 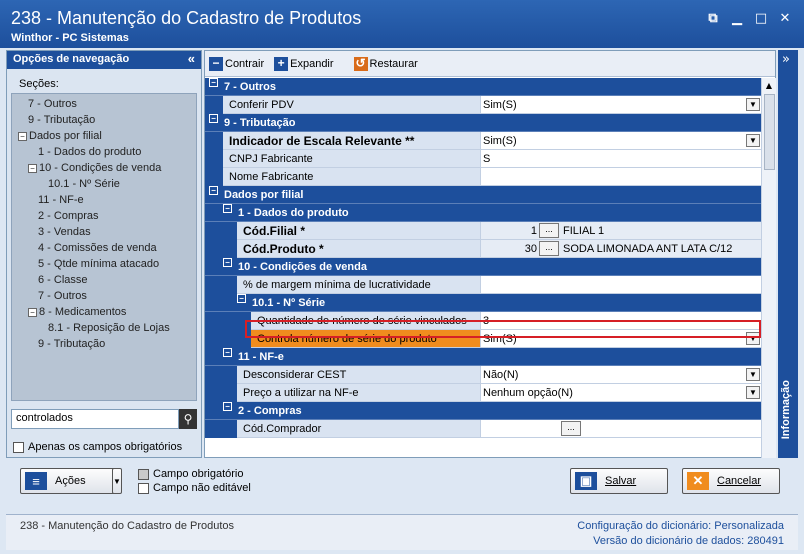 I want to click on property-input: S, so click(x=621, y=159).